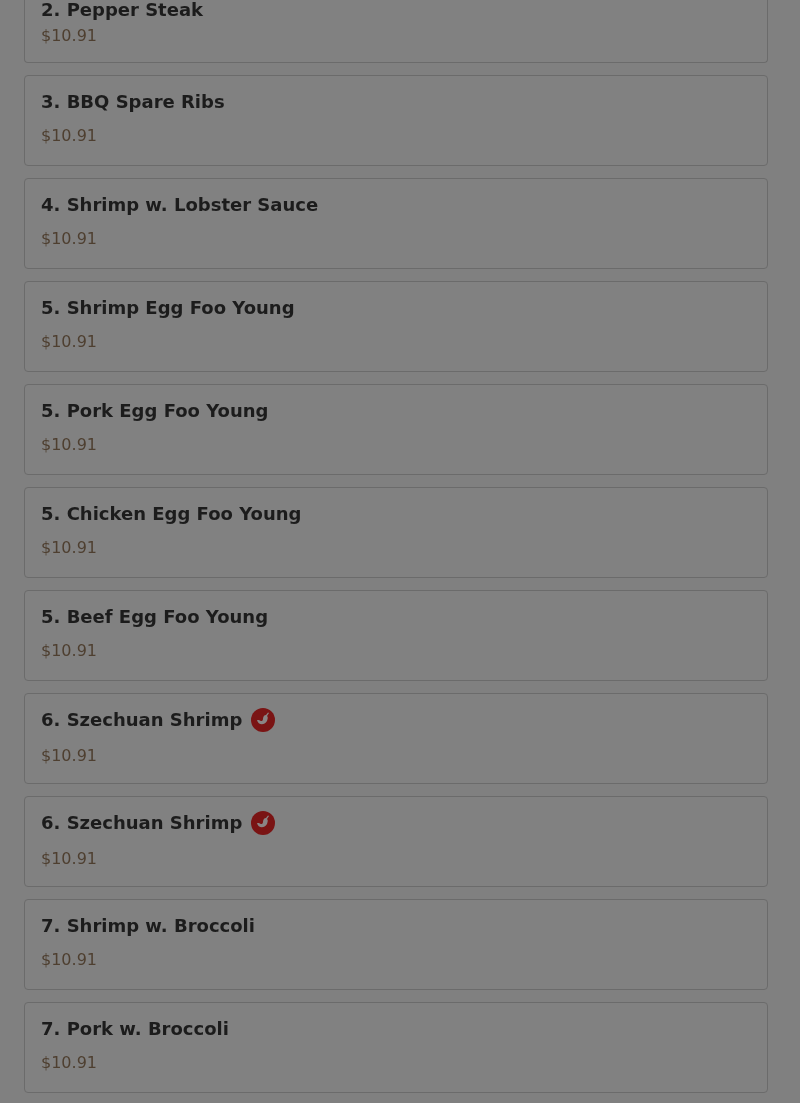 The image size is (800, 1103). What do you see at coordinates (396, 532) in the screenshot?
I see `menu-item-card: 5. Chicken Egg Foo Young $10.91` at bounding box center [396, 532].